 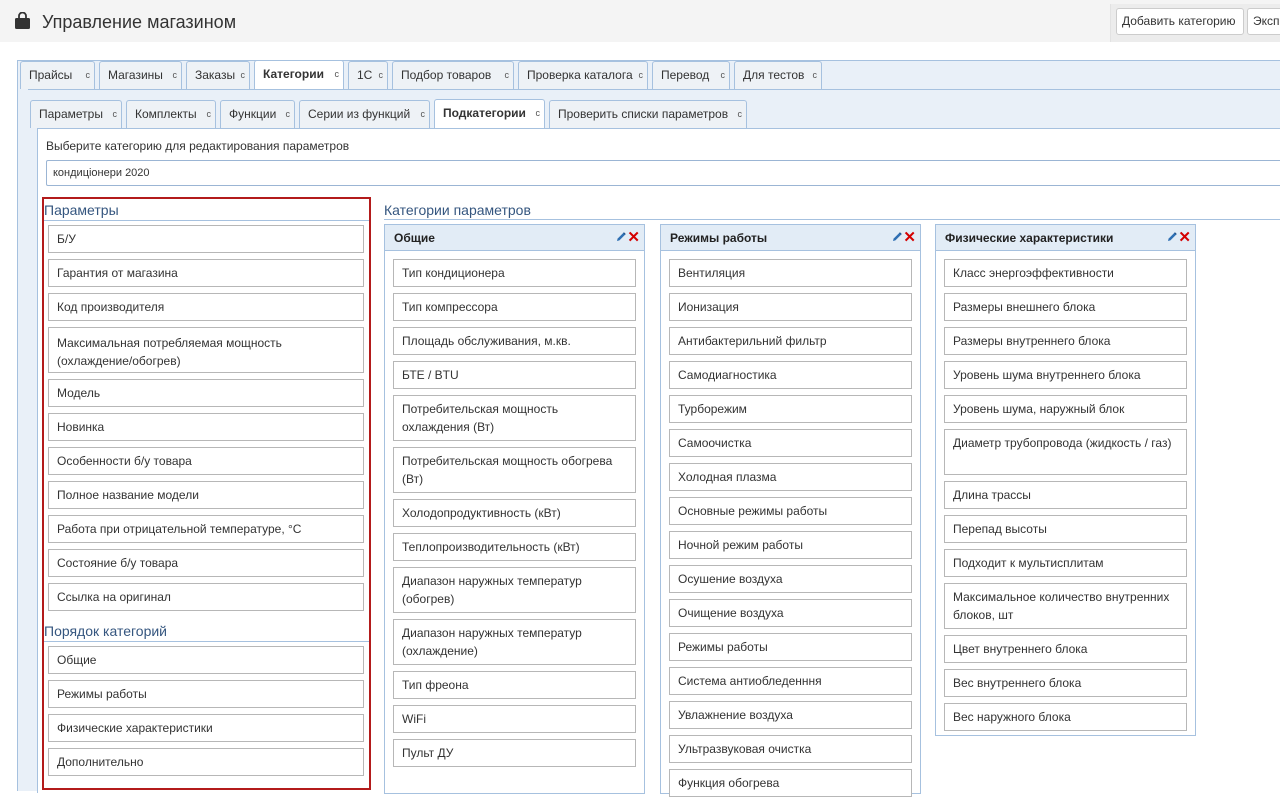 What do you see at coordinates (514, 341) in the screenshot?
I see `category-parameter-item: Площадь обслуживания, м.кв.` at bounding box center [514, 341].